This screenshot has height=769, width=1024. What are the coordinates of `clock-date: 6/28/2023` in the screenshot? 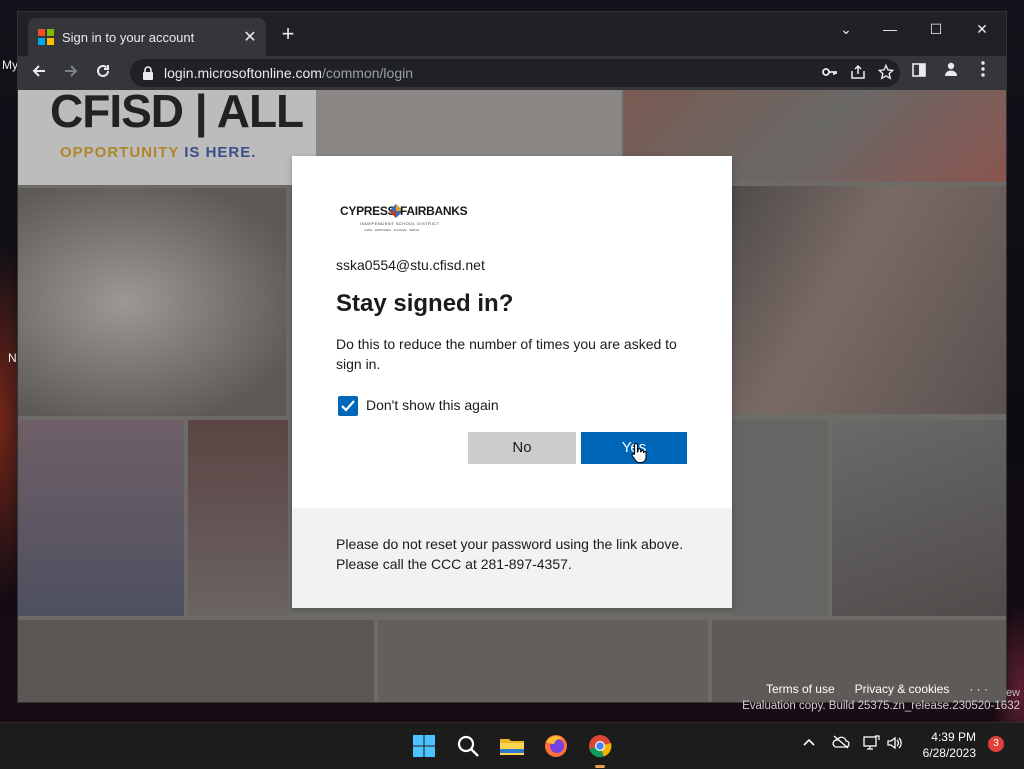 It's located at (949, 753).